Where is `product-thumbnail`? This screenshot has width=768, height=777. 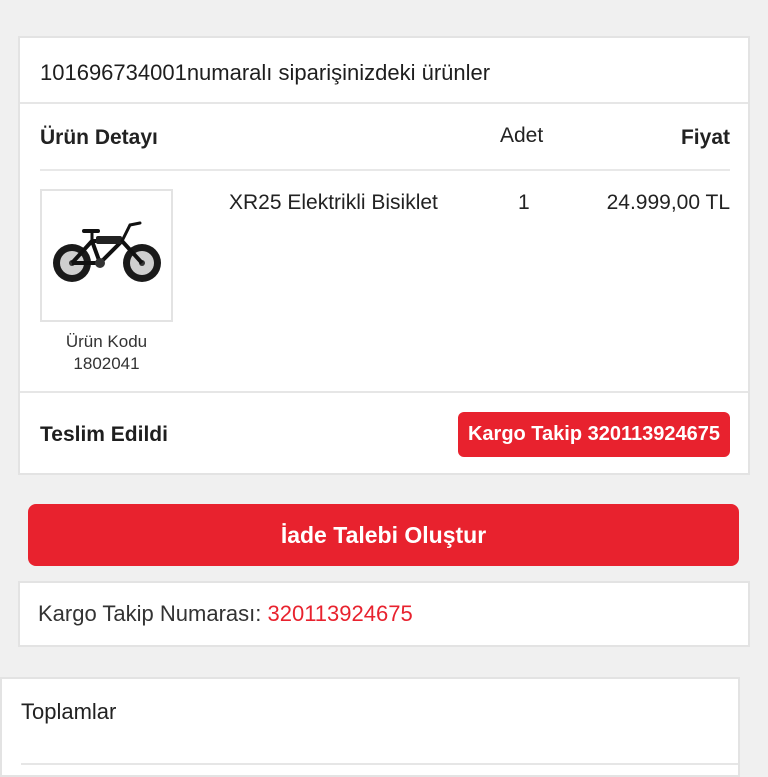 product-thumbnail is located at coordinates (106, 255).